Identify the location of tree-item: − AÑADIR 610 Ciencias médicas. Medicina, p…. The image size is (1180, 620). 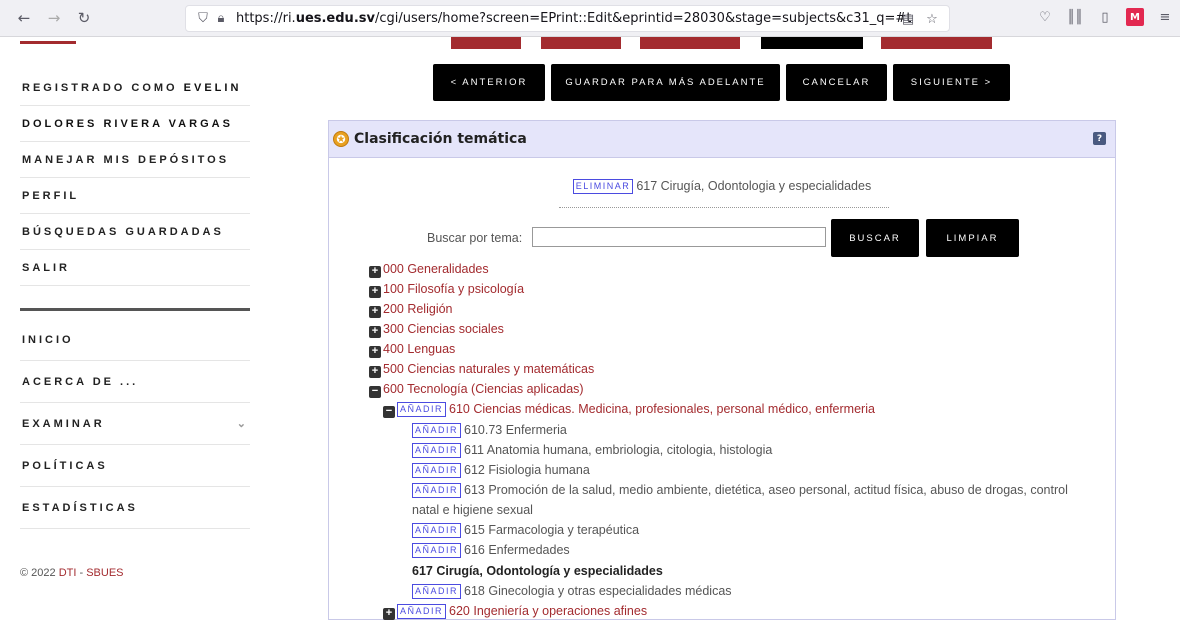
(629, 409).